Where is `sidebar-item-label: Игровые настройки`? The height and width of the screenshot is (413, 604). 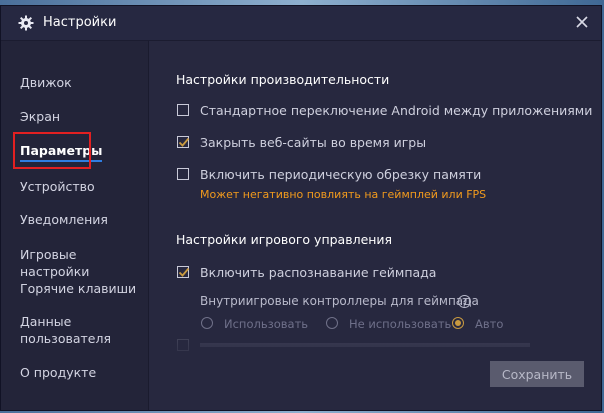 sidebar-item-label: Игровые настройки is located at coordinates (55, 263).